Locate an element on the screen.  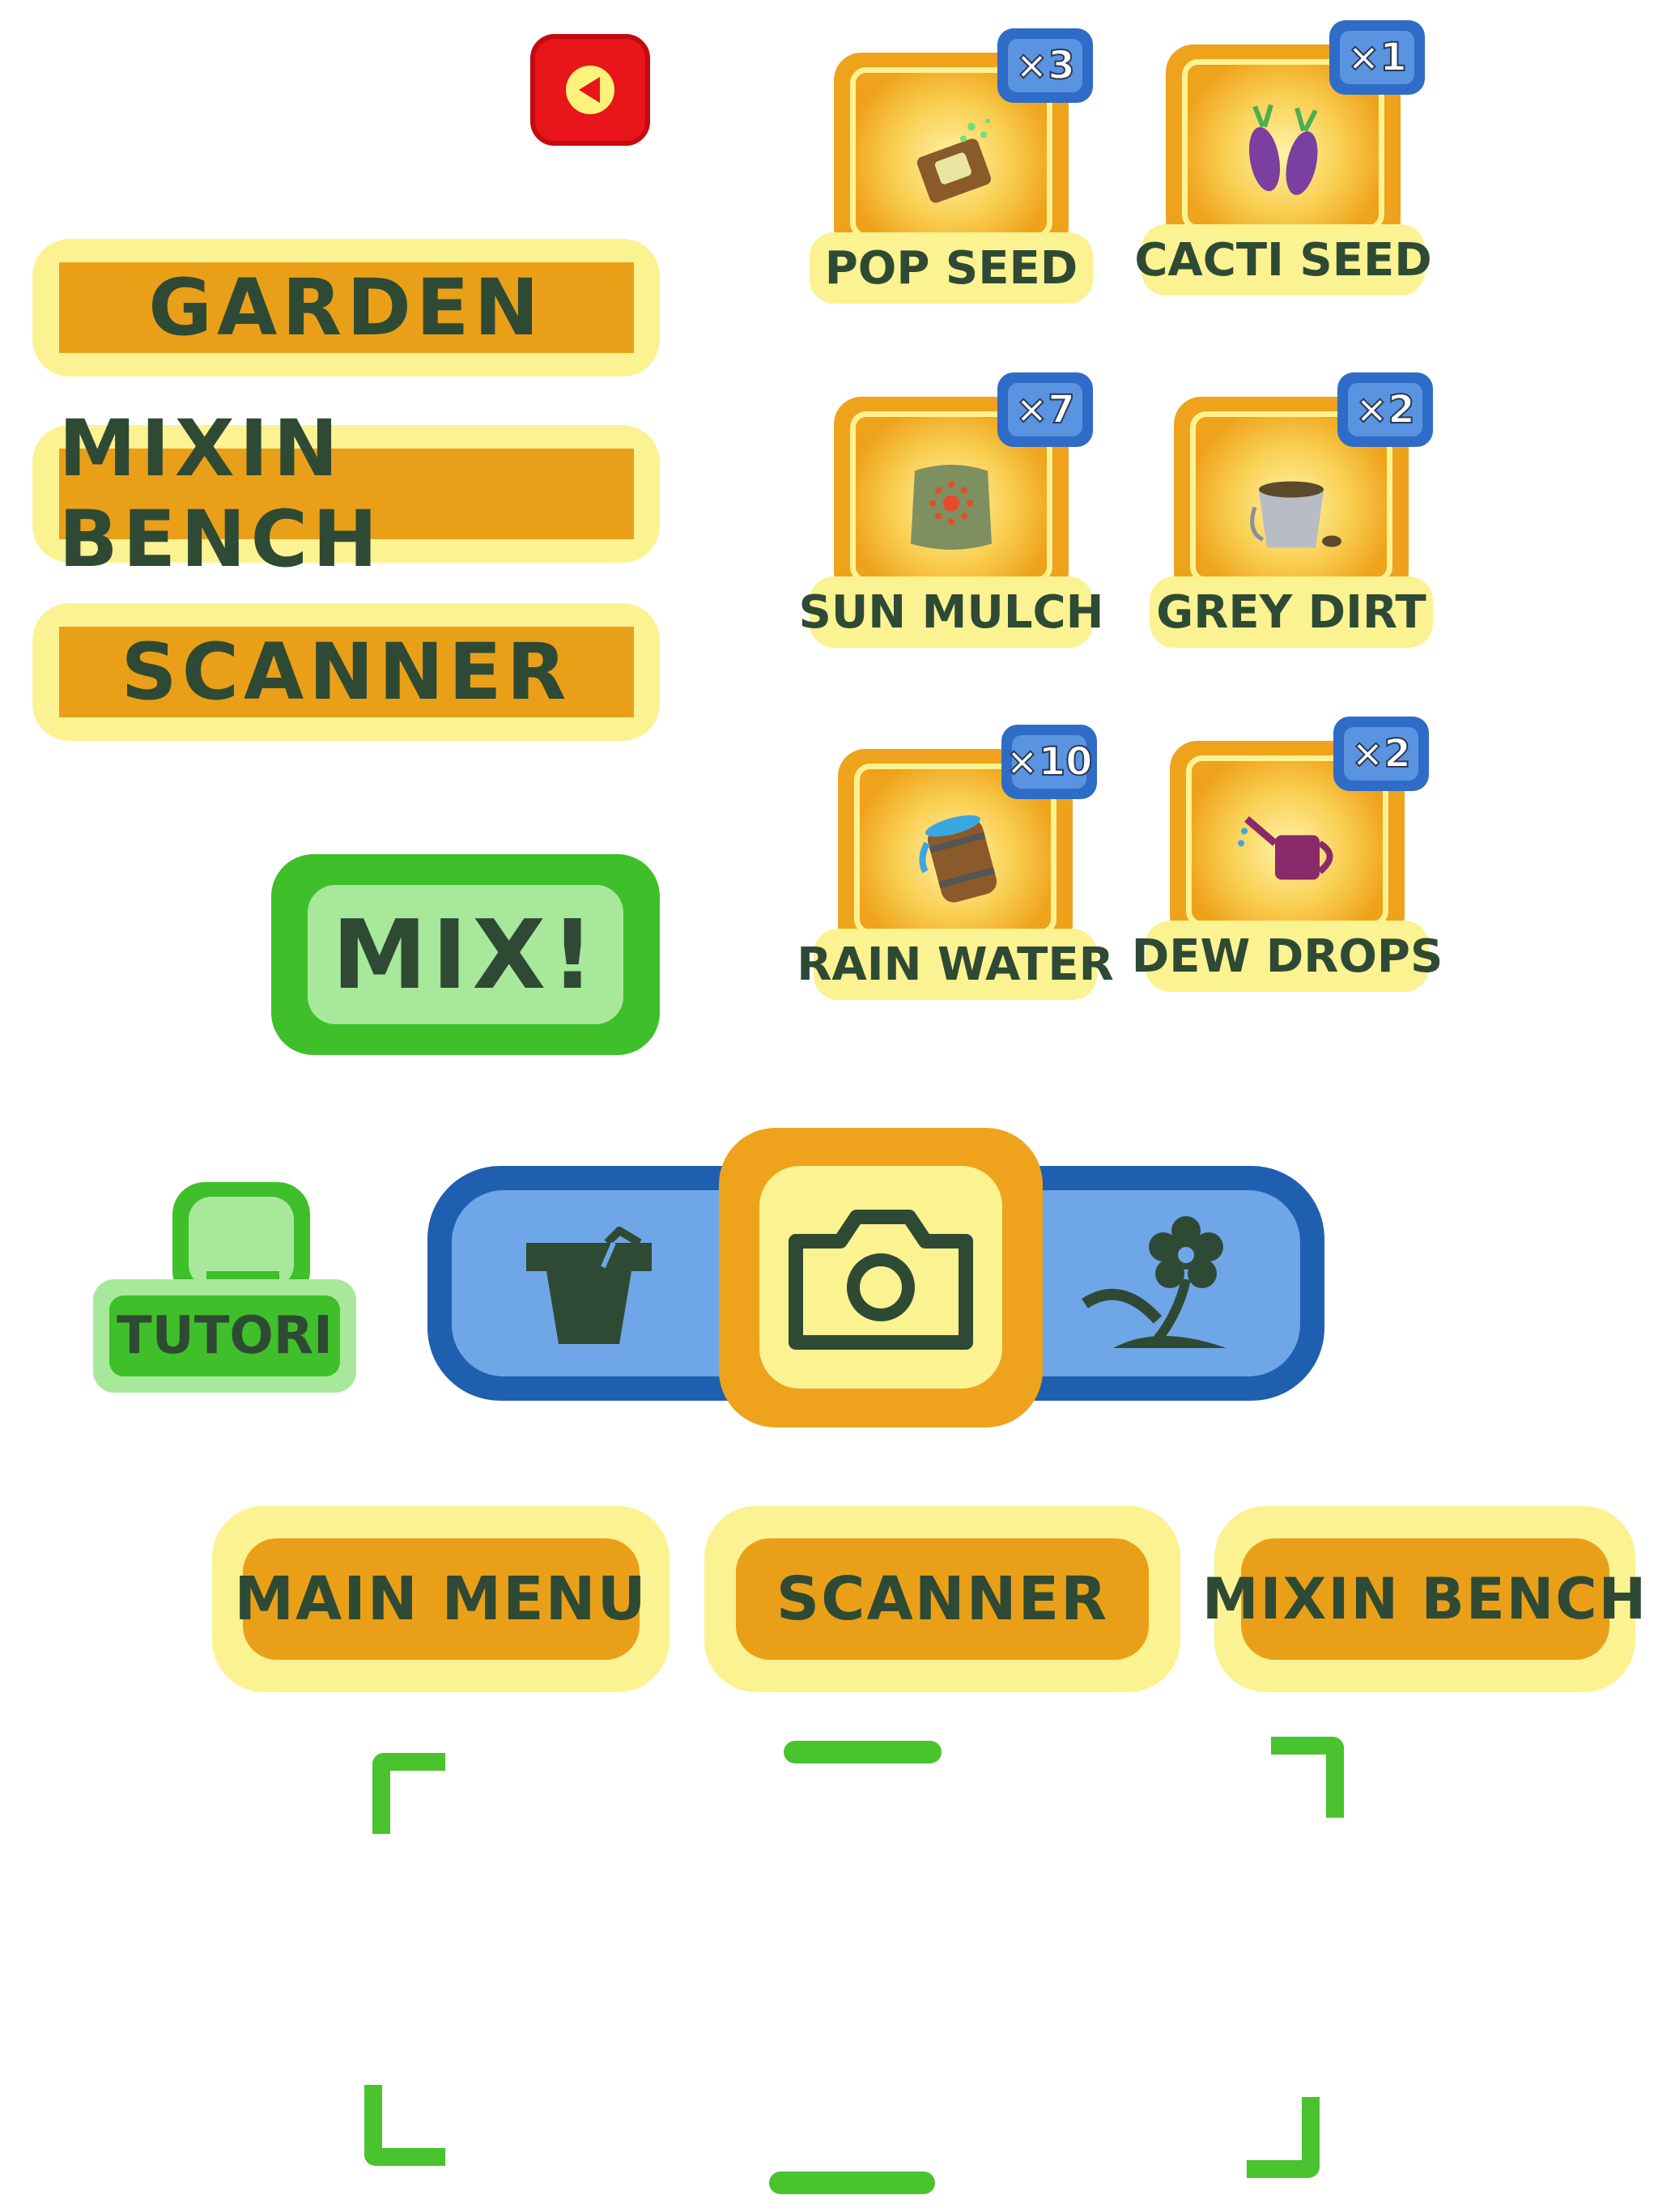
item-count: ×7 is located at coordinates (1045, 410).